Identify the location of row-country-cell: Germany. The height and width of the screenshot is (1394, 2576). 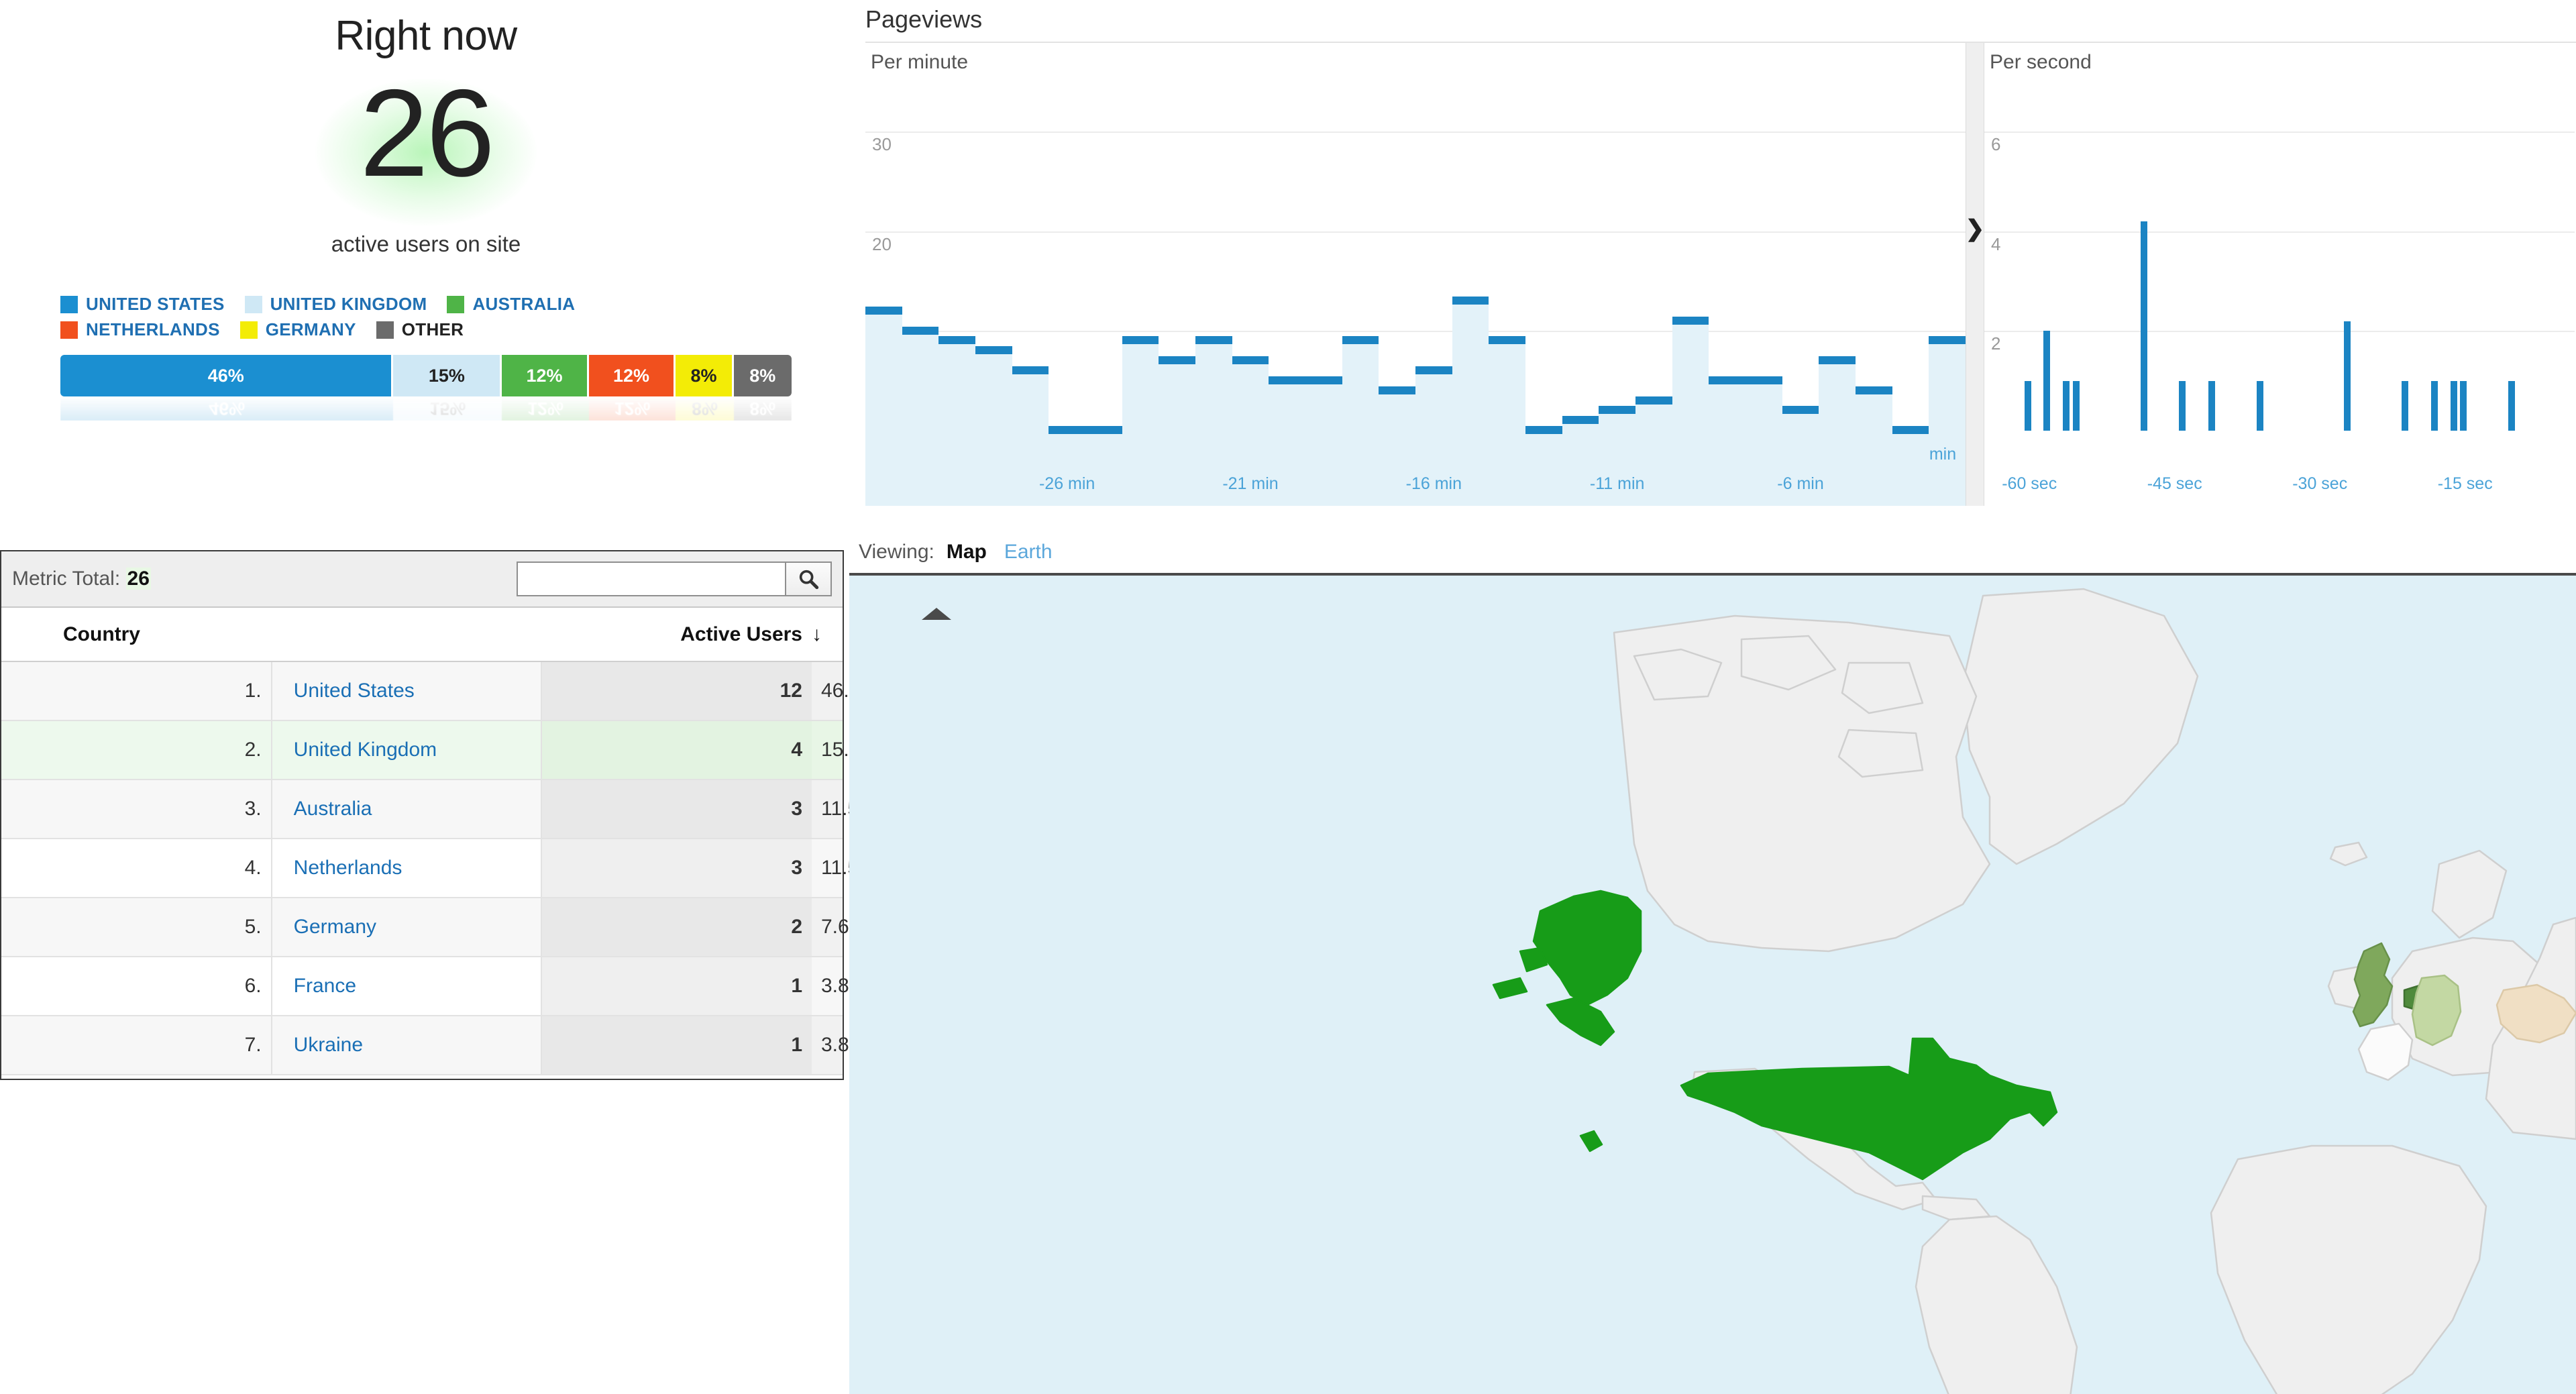
(406, 928).